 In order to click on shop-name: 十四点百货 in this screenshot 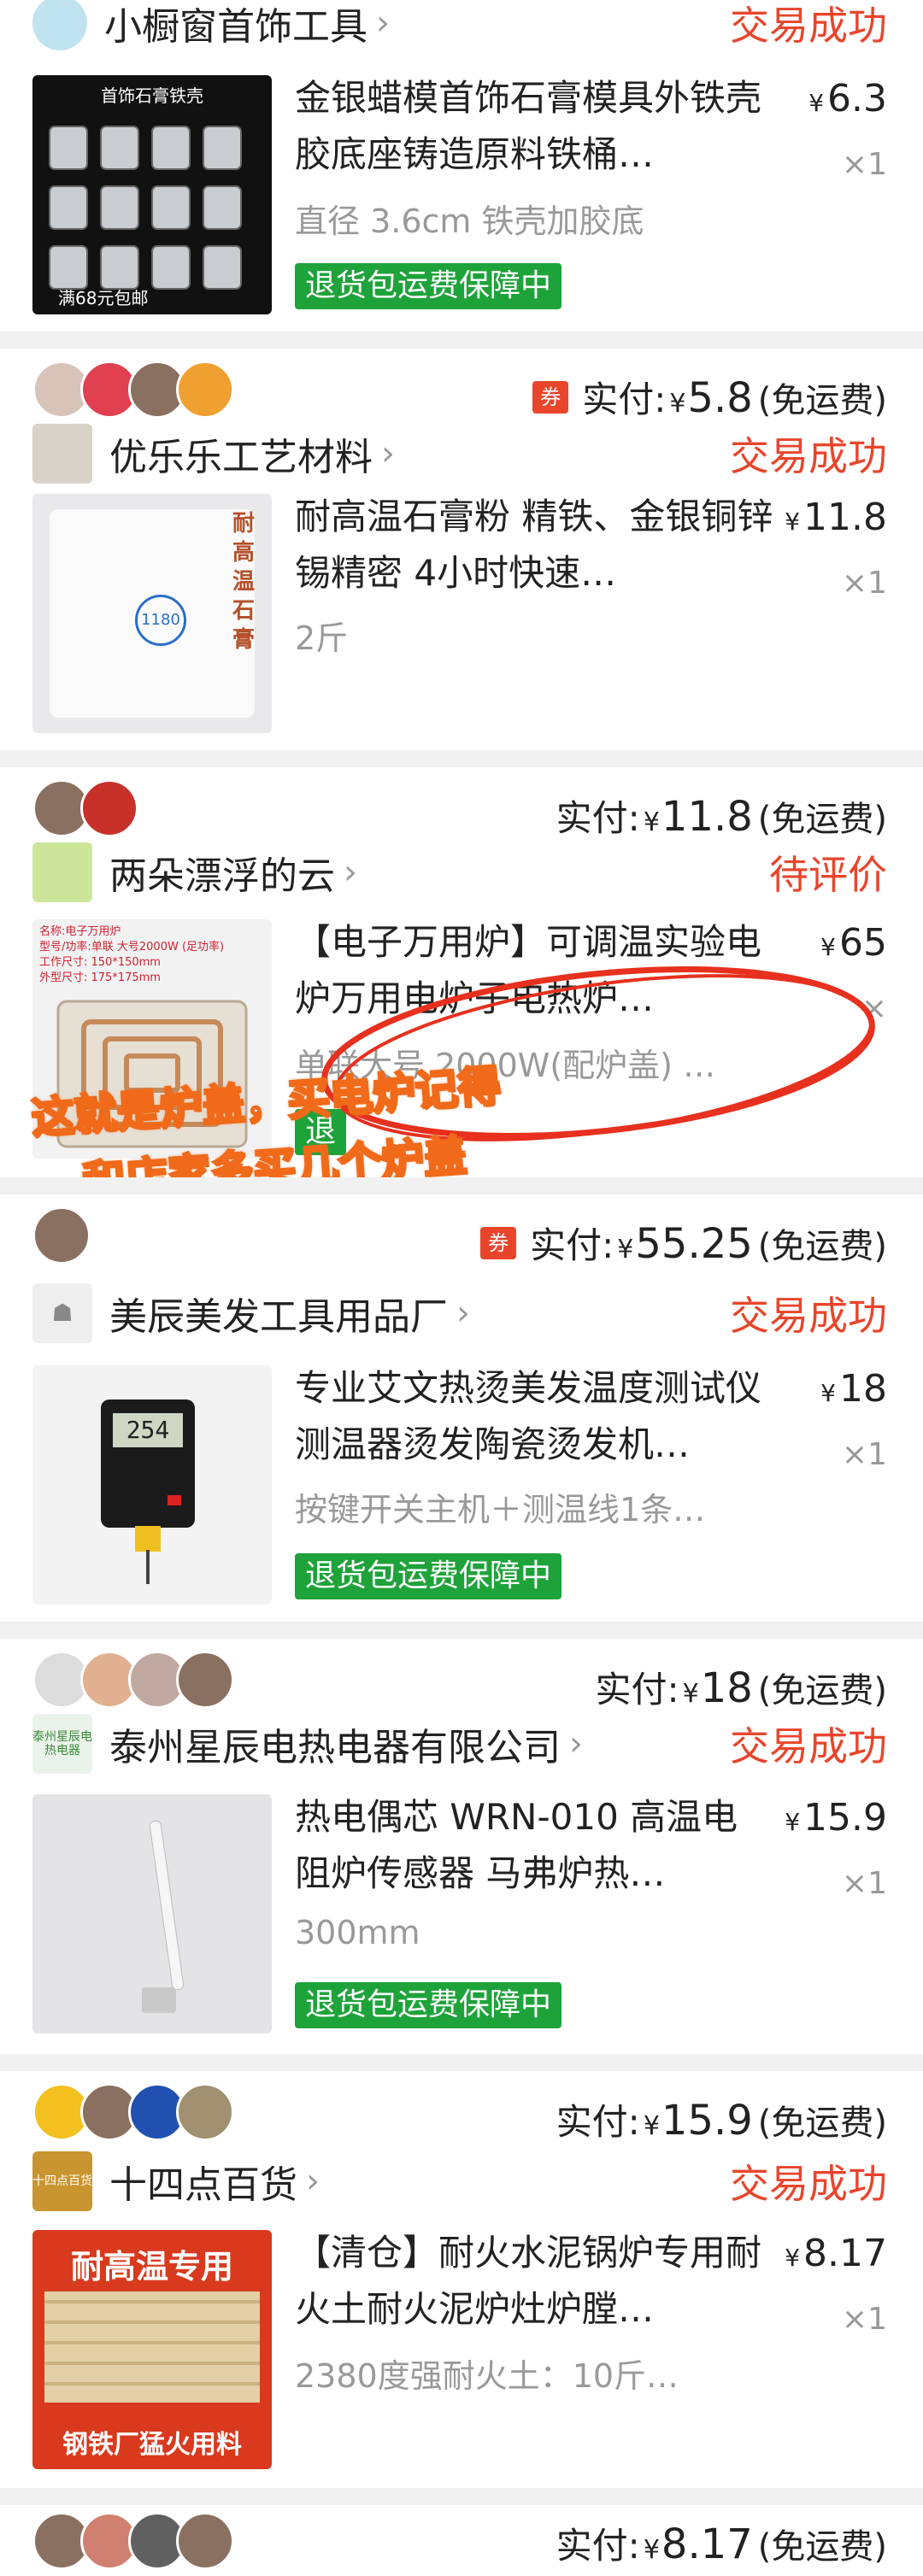, I will do `click(203, 2181)`.